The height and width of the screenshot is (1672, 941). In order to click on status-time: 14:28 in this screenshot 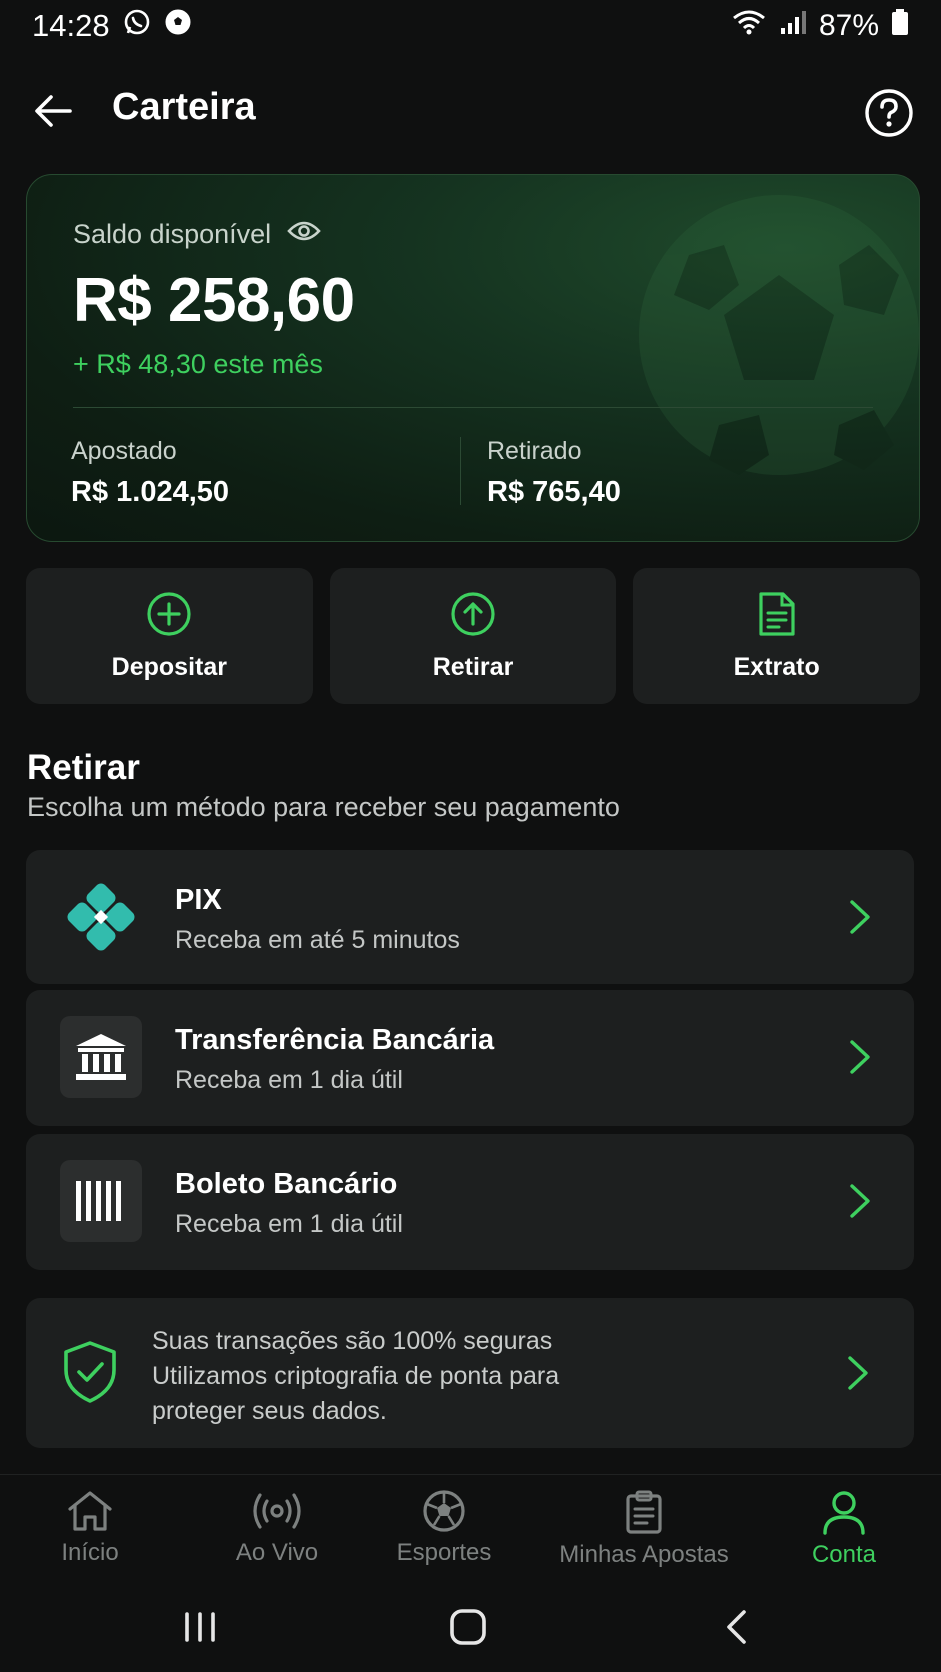, I will do `click(71, 25)`.